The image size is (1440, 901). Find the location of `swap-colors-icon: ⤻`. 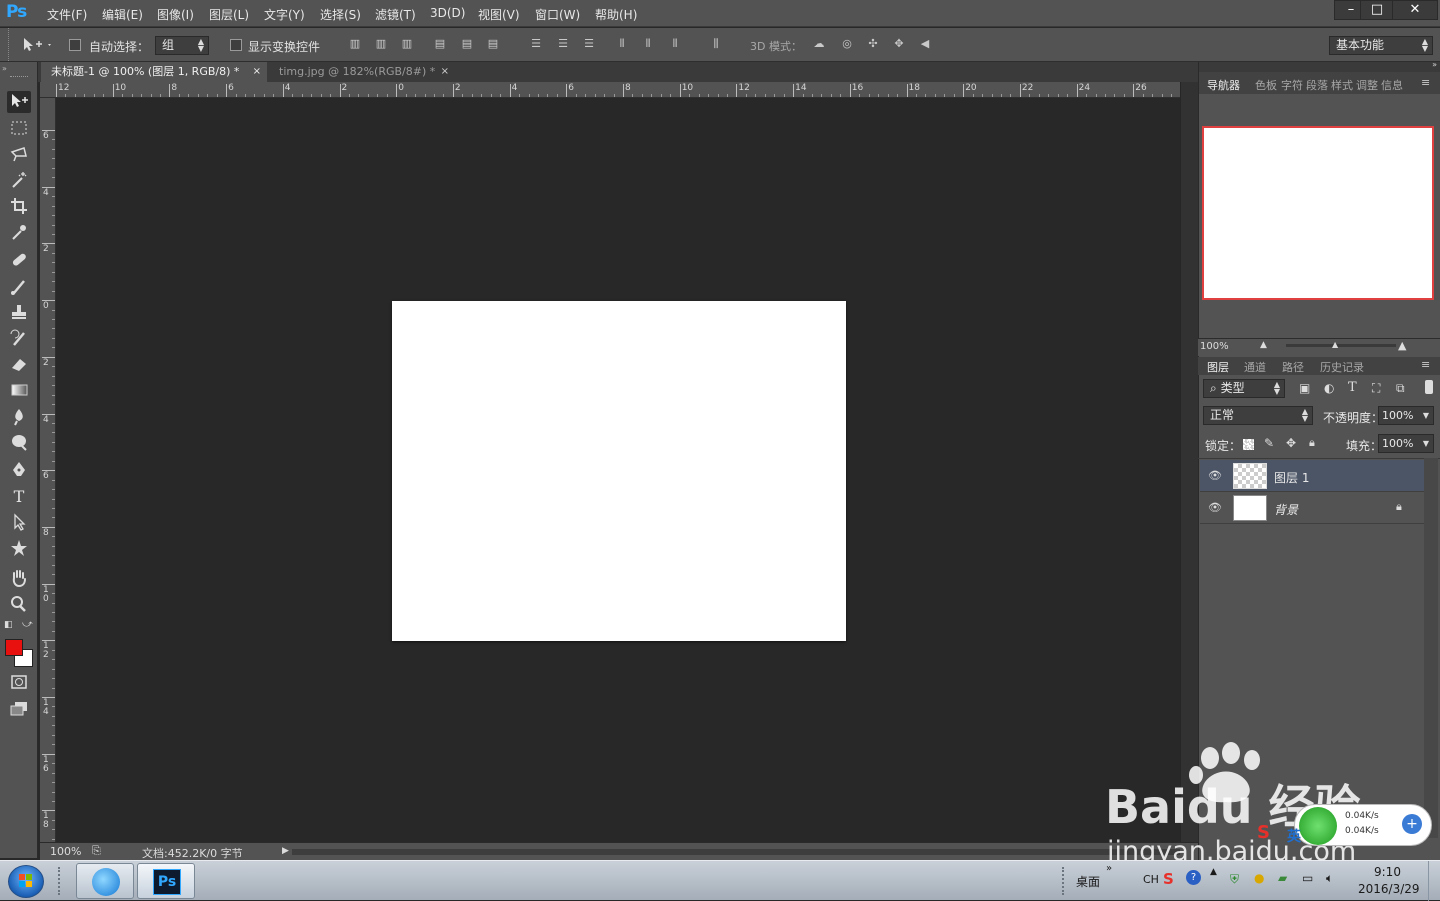

swap-colors-icon: ⤻ is located at coordinates (27, 624).